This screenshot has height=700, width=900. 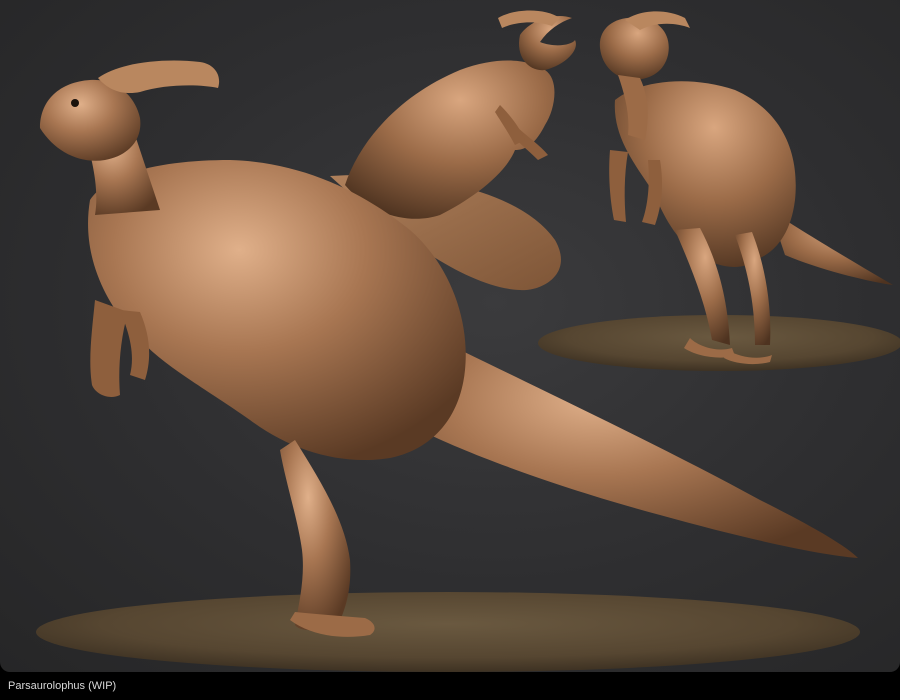 What do you see at coordinates (75, 103) in the screenshot?
I see `main-eye` at bounding box center [75, 103].